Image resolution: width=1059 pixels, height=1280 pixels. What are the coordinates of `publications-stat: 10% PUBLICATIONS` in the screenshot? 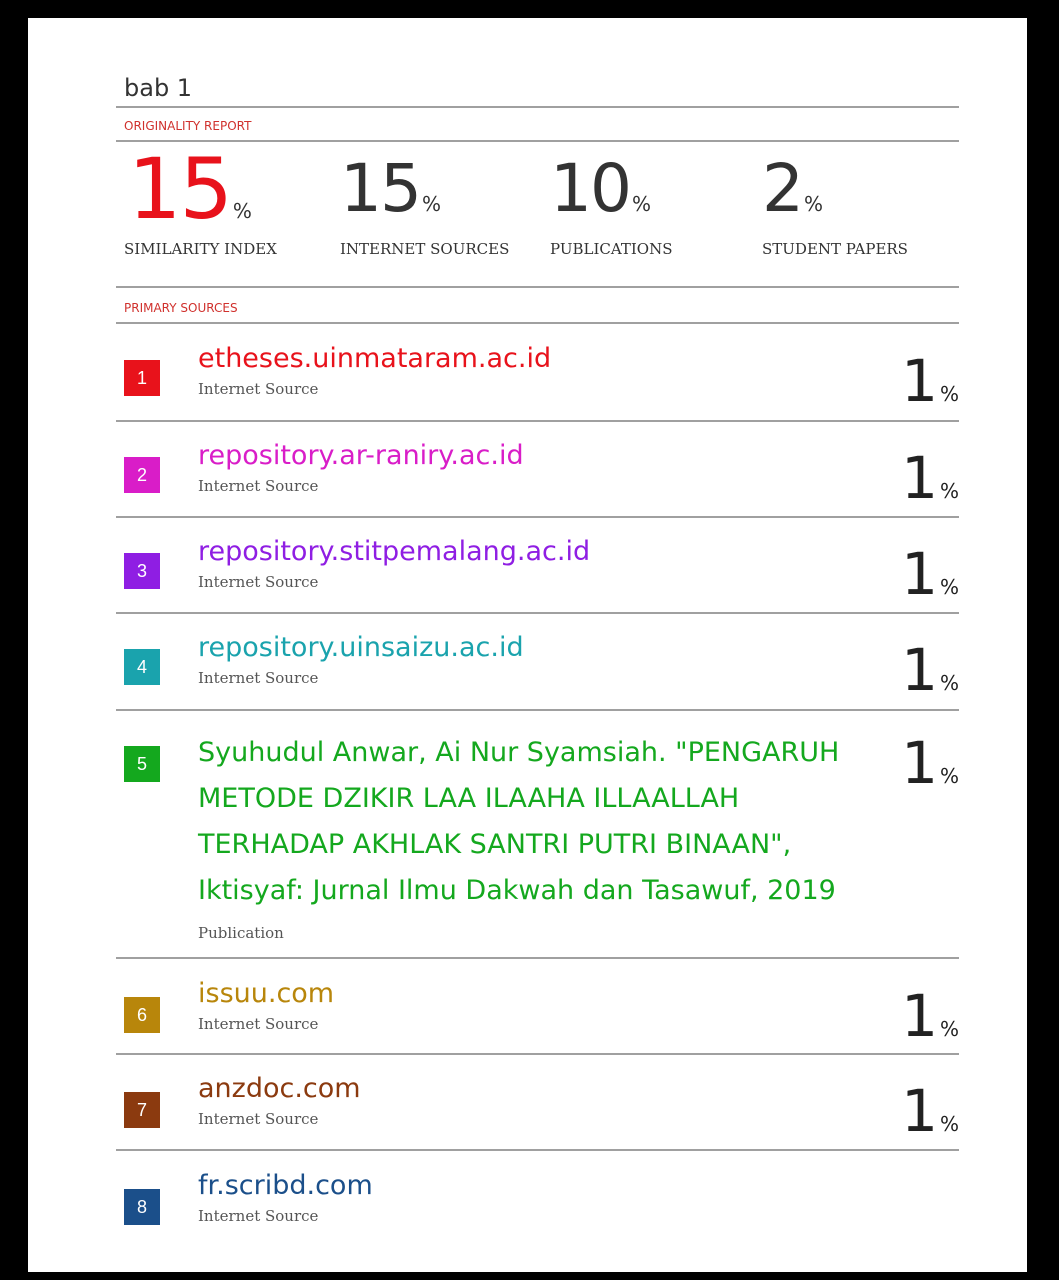 It's located at (611, 207).